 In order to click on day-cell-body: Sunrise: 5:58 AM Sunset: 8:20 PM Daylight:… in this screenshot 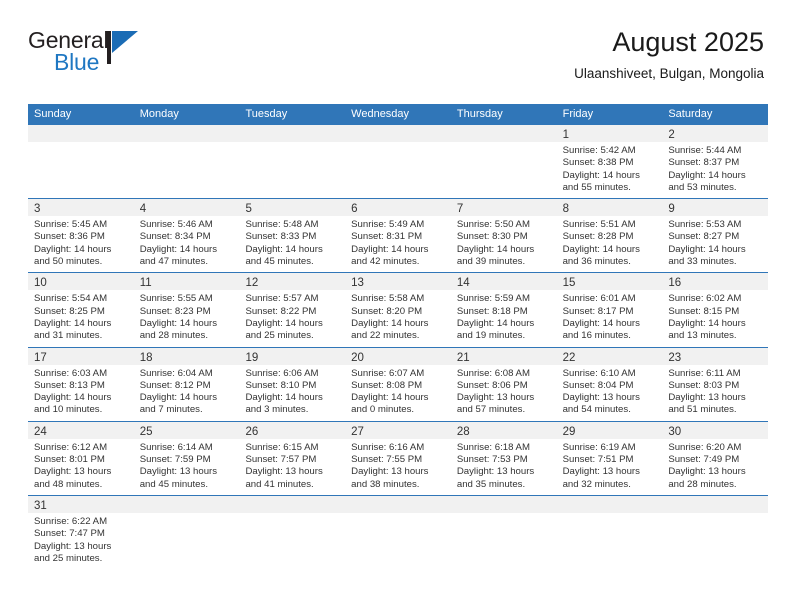, I will do `click(398, 318)`.